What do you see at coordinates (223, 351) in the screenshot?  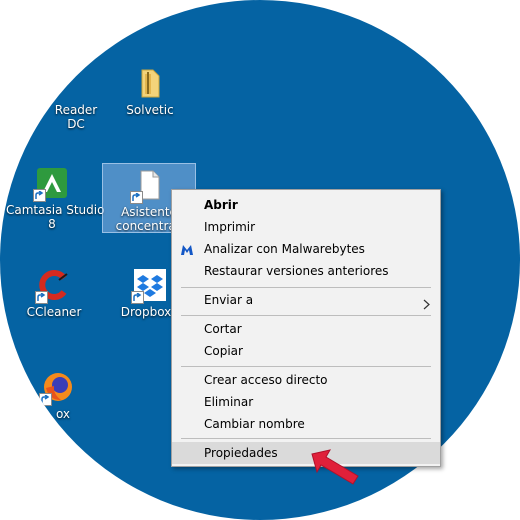 I see `menu-item-label: Copiar` at bounding box center [223, 351].